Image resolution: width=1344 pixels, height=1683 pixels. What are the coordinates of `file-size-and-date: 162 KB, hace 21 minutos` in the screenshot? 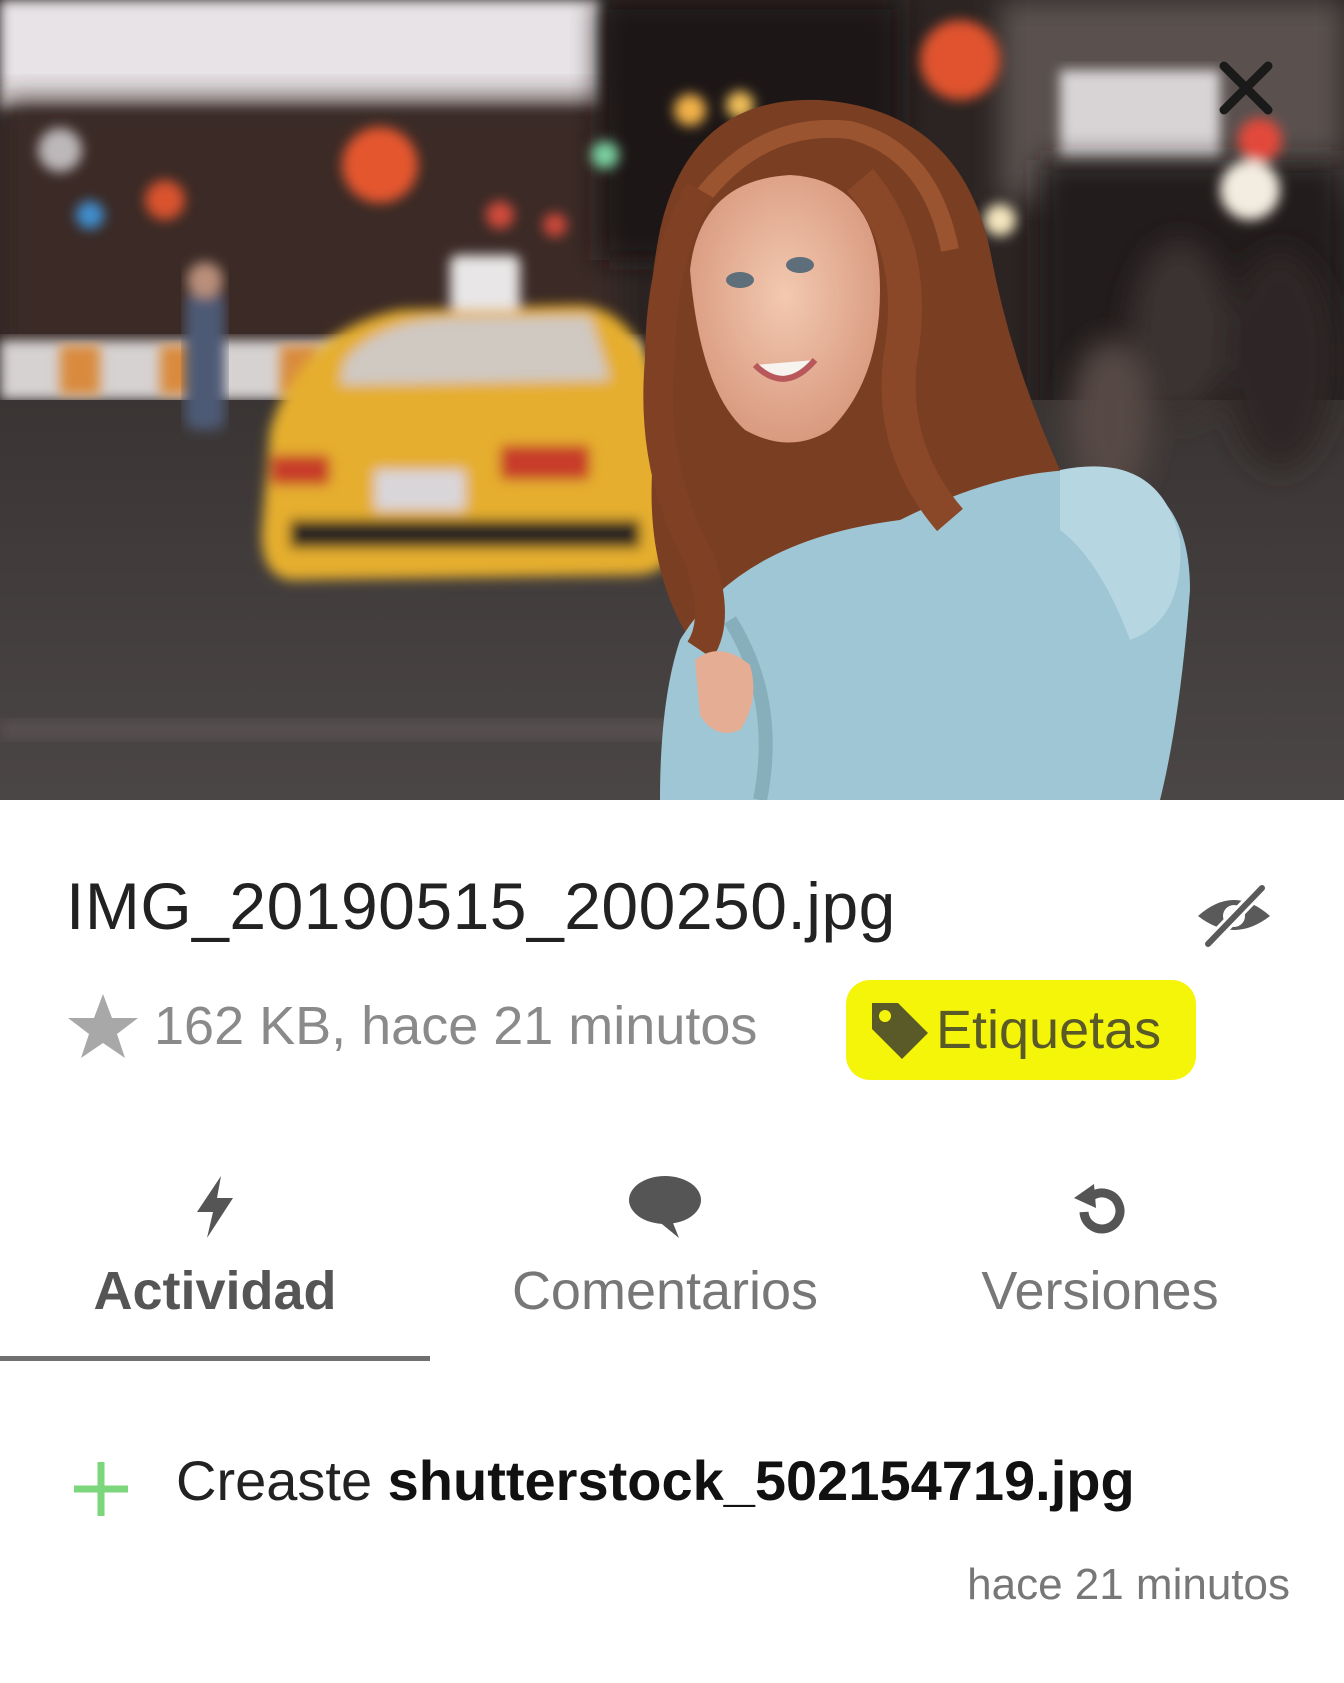 It's located at (456, 1026).